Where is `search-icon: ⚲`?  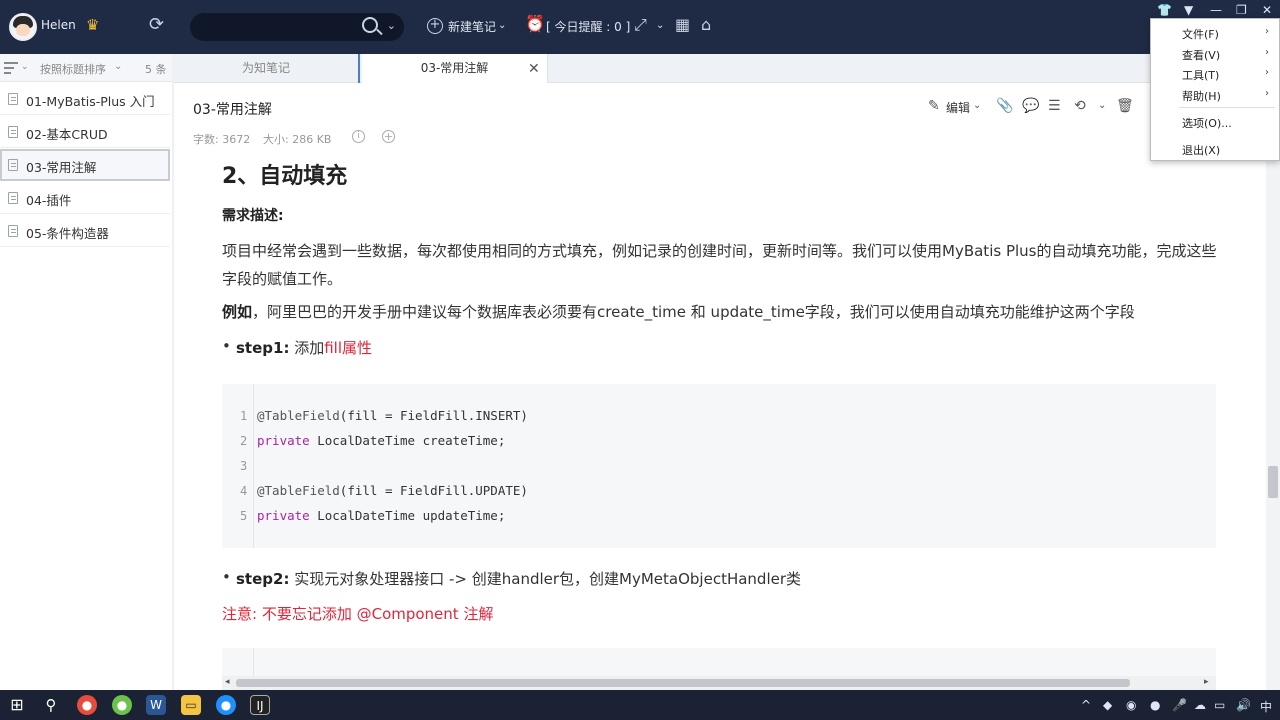 search-icon: ⚲ is located at coordinates (51, 705).